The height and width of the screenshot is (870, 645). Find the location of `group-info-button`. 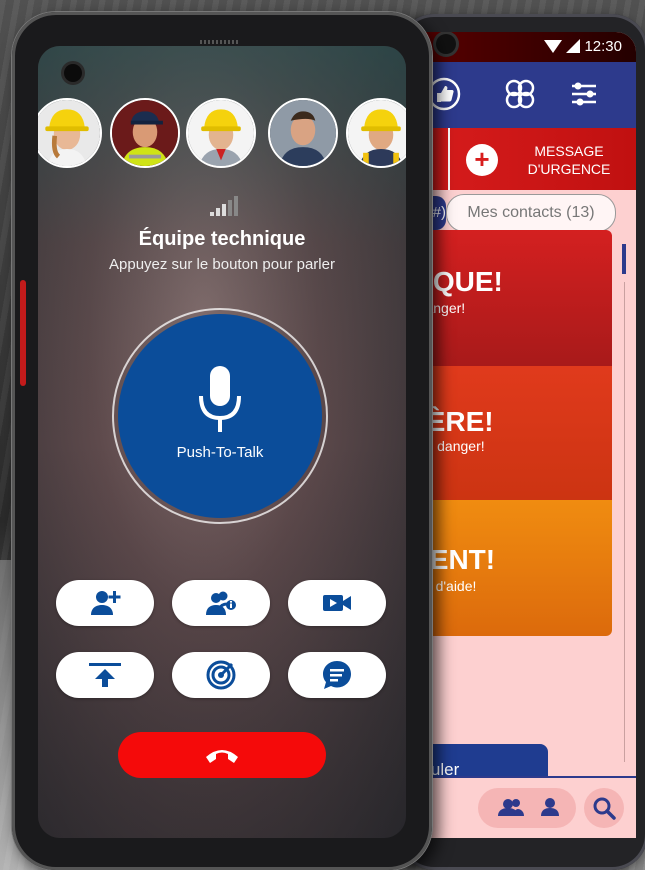

group-info-button is located at coordinates (221, 603).